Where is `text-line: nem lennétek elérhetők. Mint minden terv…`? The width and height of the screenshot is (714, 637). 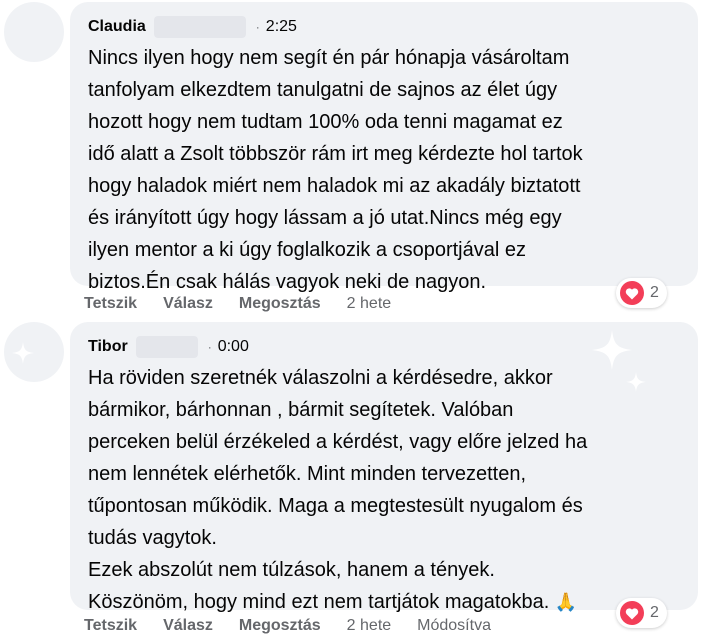
text-line: nem lennétek elérhetők. Mint minden terv… is located at coordinates (307, 474).